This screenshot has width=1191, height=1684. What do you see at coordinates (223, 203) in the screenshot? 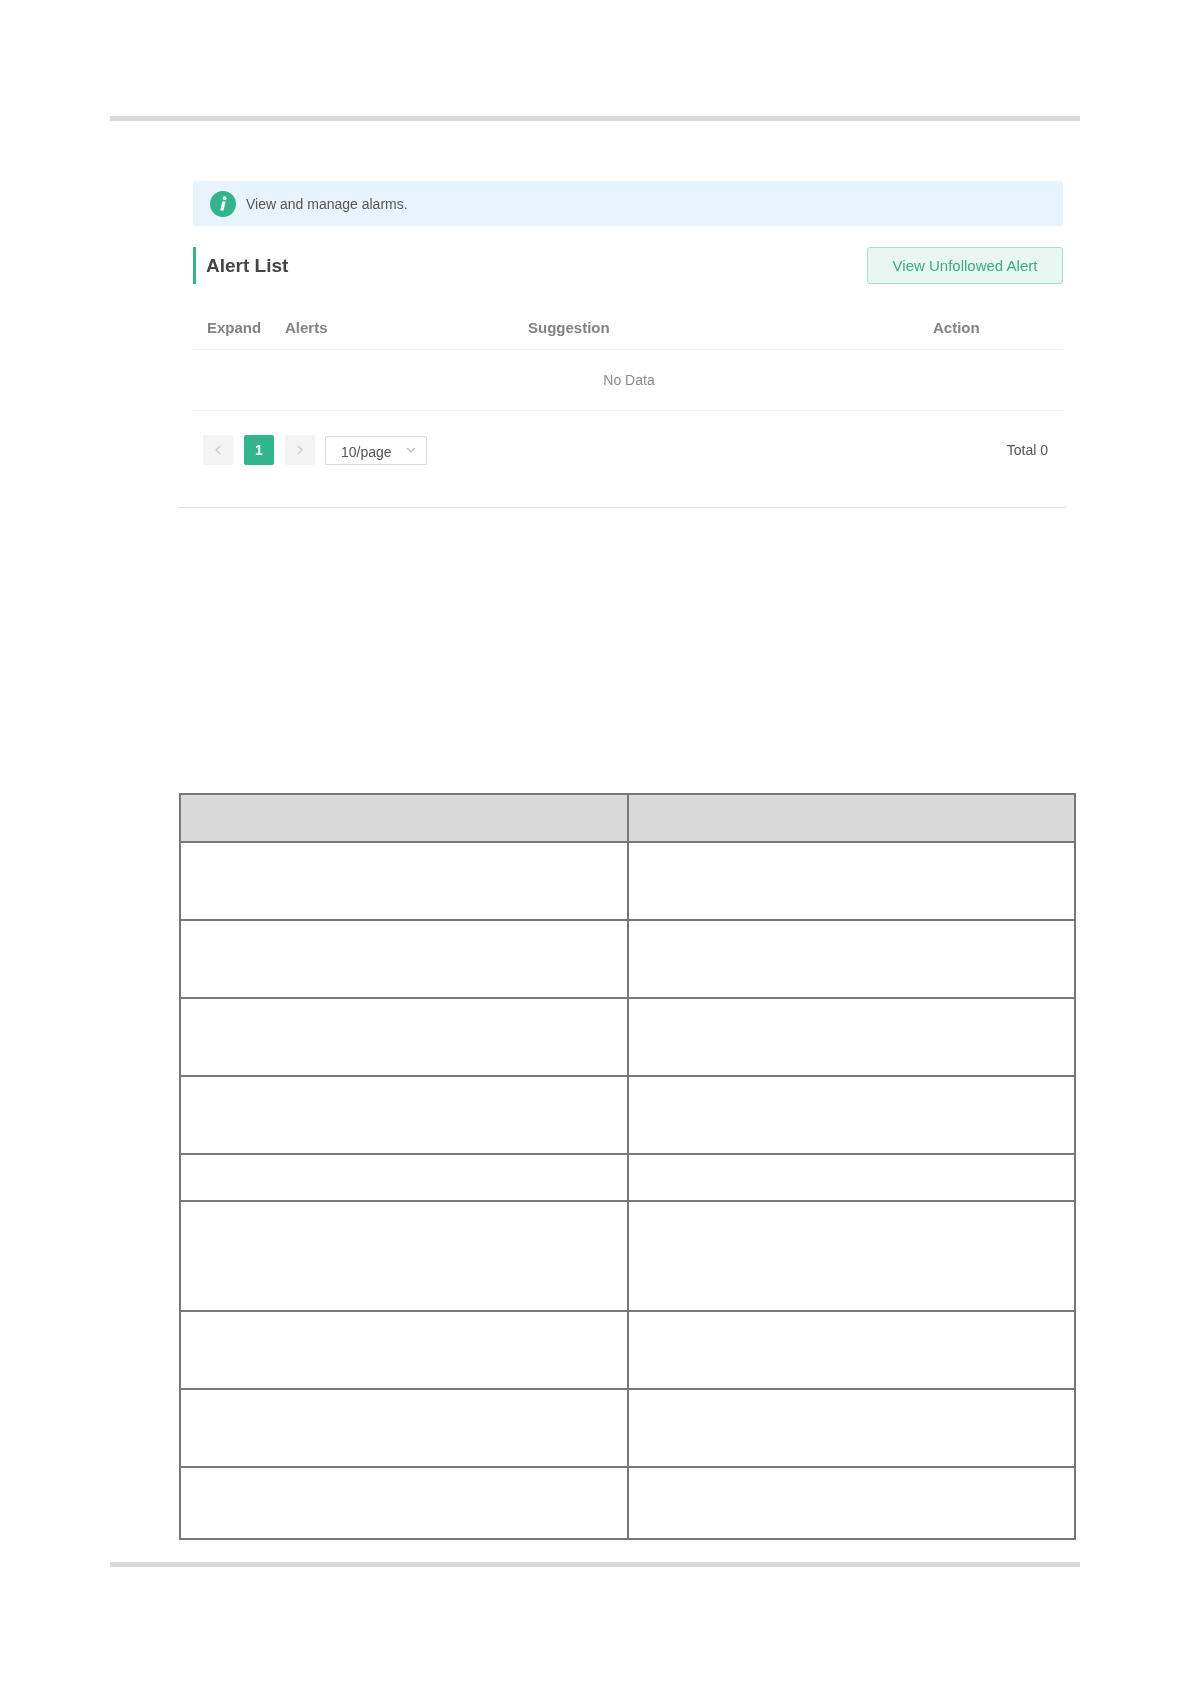
I see `info-icon` at bounding box center [223, 203].